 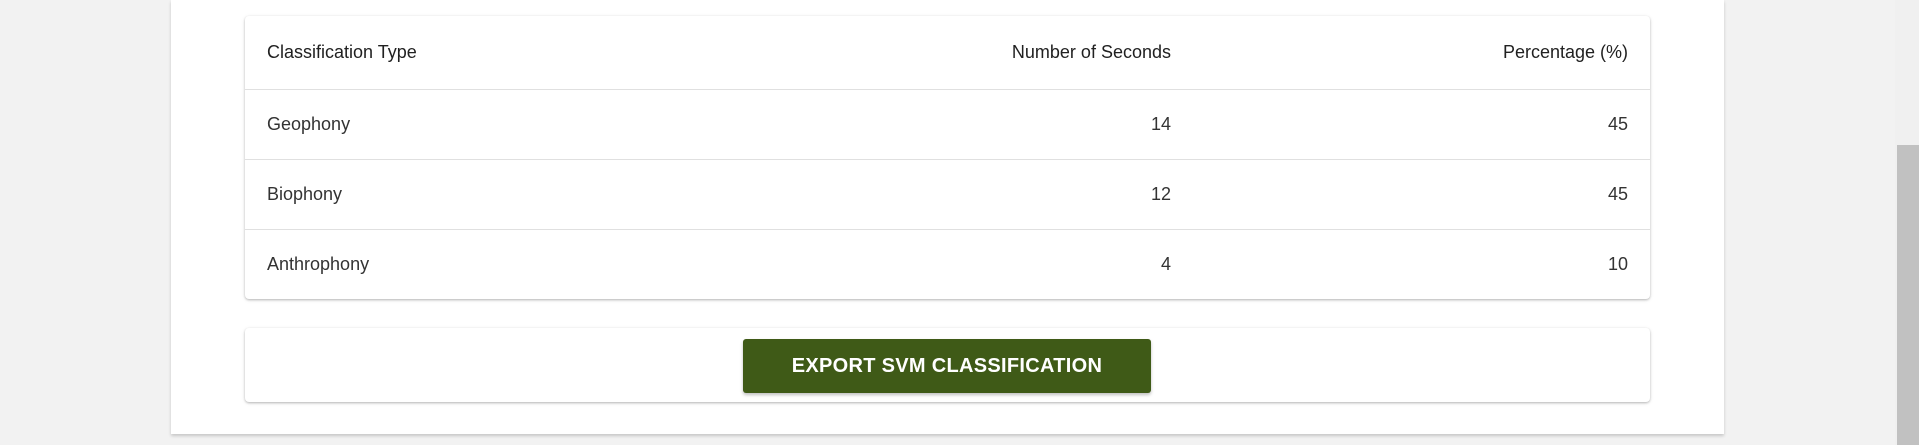 What do you see at coordinates (971, 194) in the screenshot?
I see `cell-number-of-seconds: 12` at bounding box center [971, 194].